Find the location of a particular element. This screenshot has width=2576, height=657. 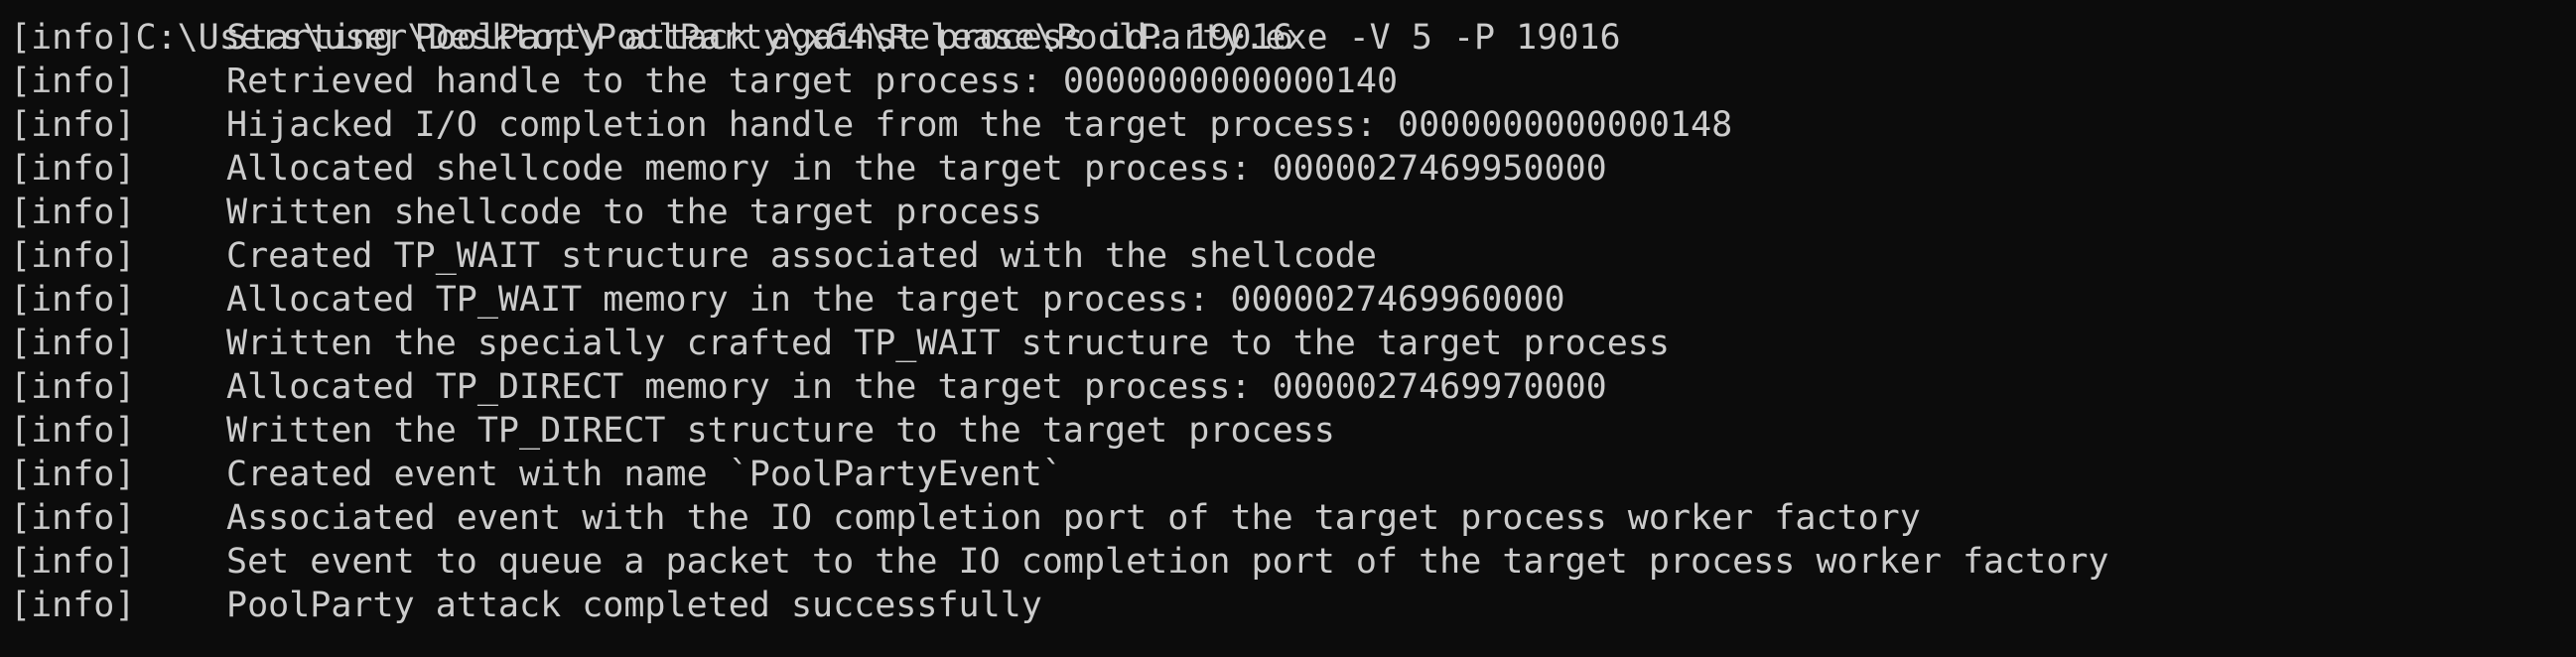

log-message: Written shellcode to the target process is located at coordinates (634, 212).